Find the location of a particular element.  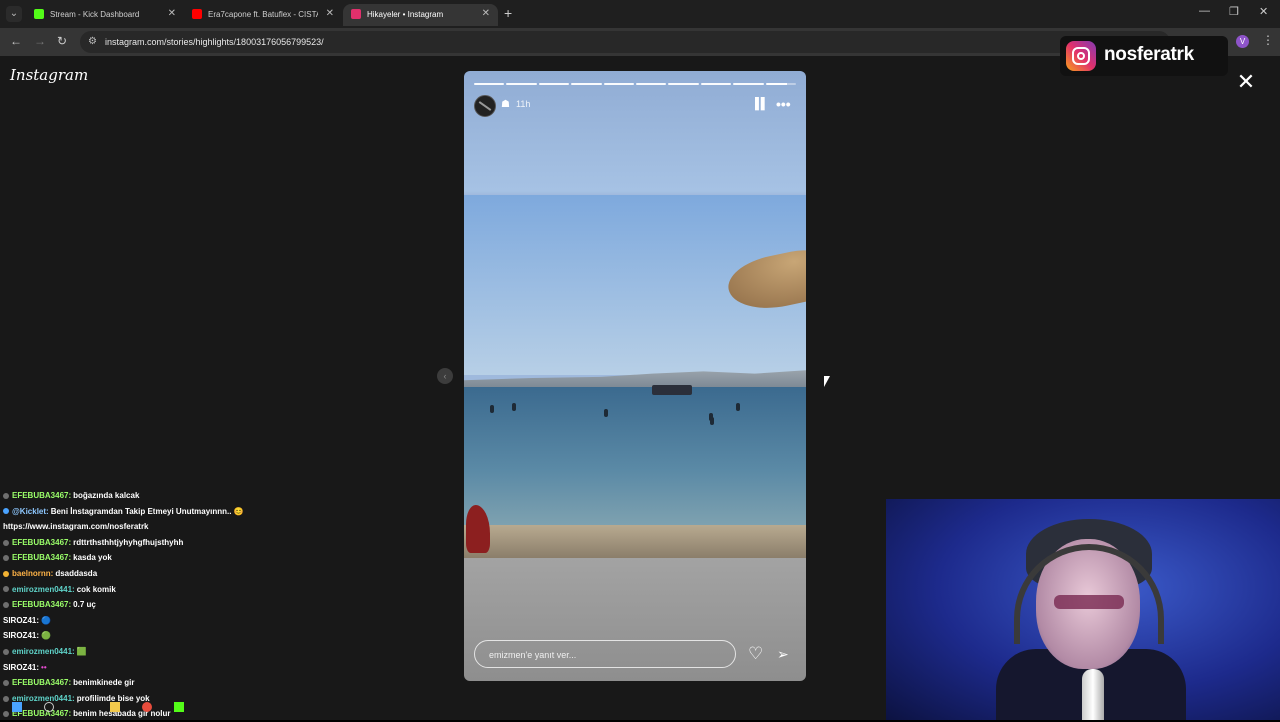

chat-message: EFEBUBA3467: 0.7 uç is located at coordinates (223, 605).